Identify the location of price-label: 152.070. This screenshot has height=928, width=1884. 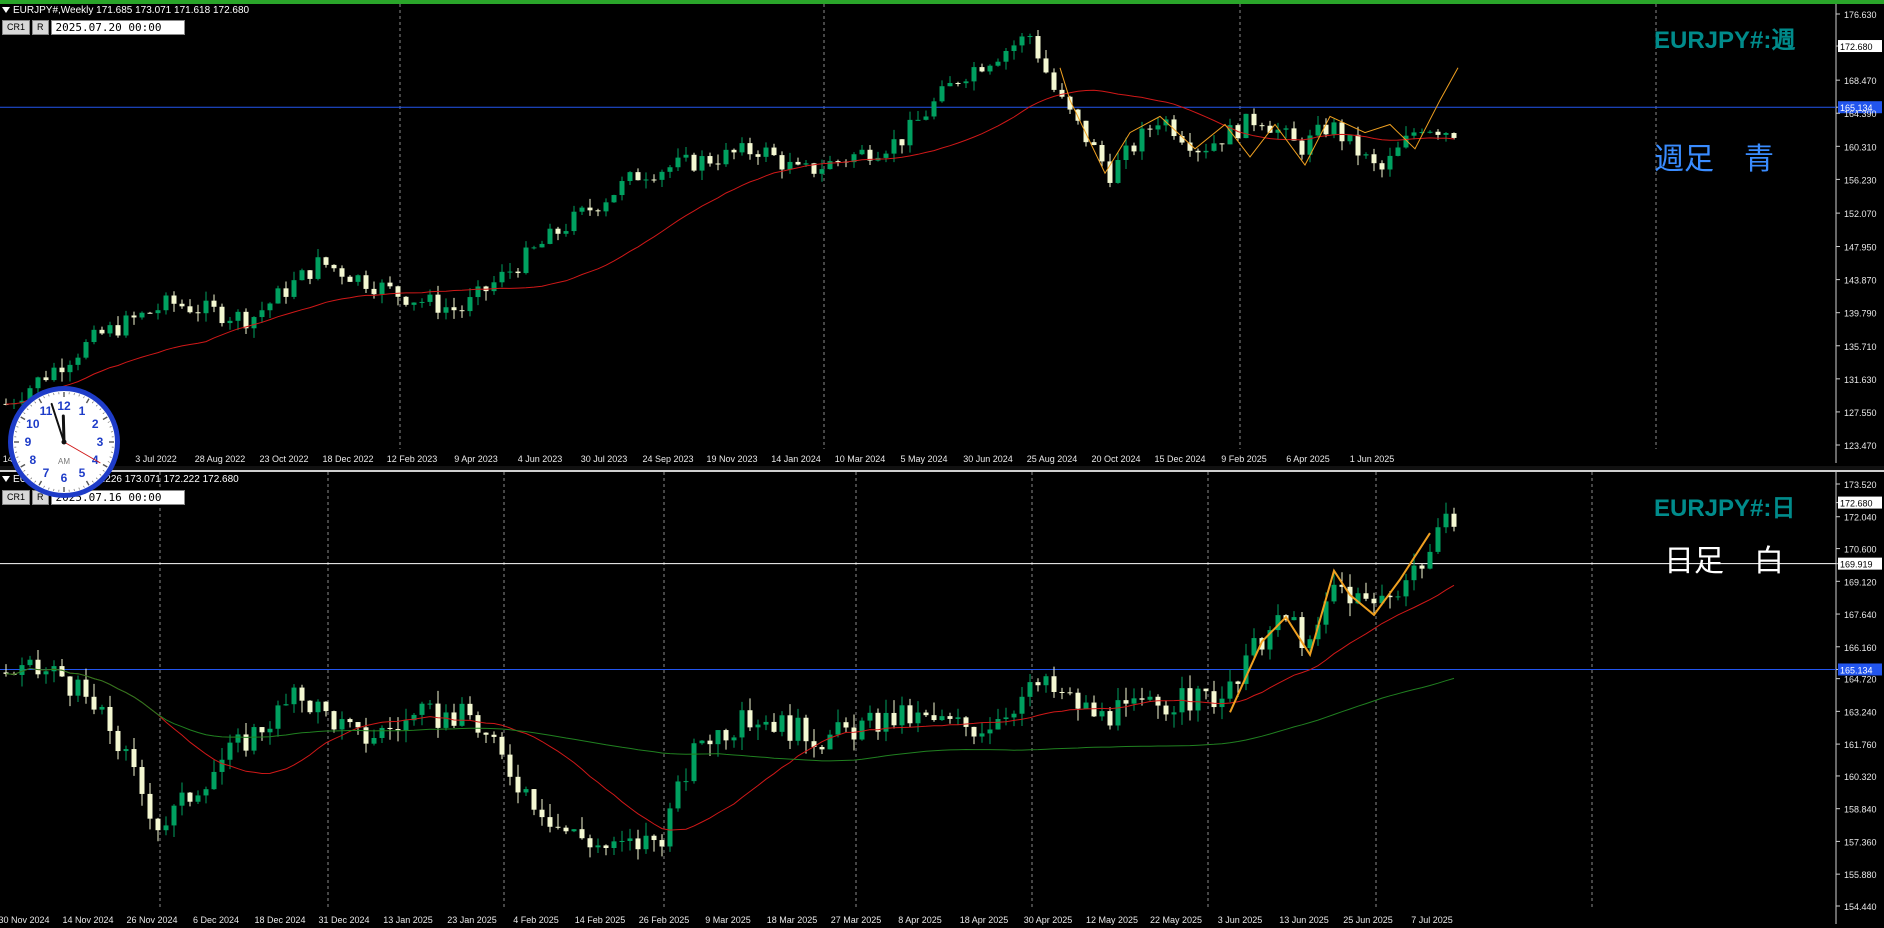
(1860, 214).